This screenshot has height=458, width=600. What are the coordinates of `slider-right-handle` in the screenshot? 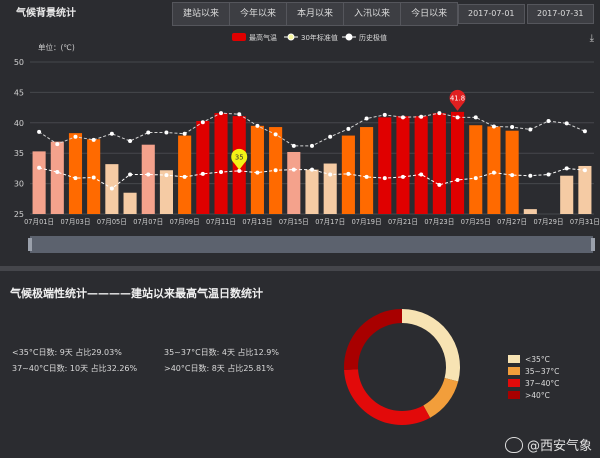 It's located at (593, 244).